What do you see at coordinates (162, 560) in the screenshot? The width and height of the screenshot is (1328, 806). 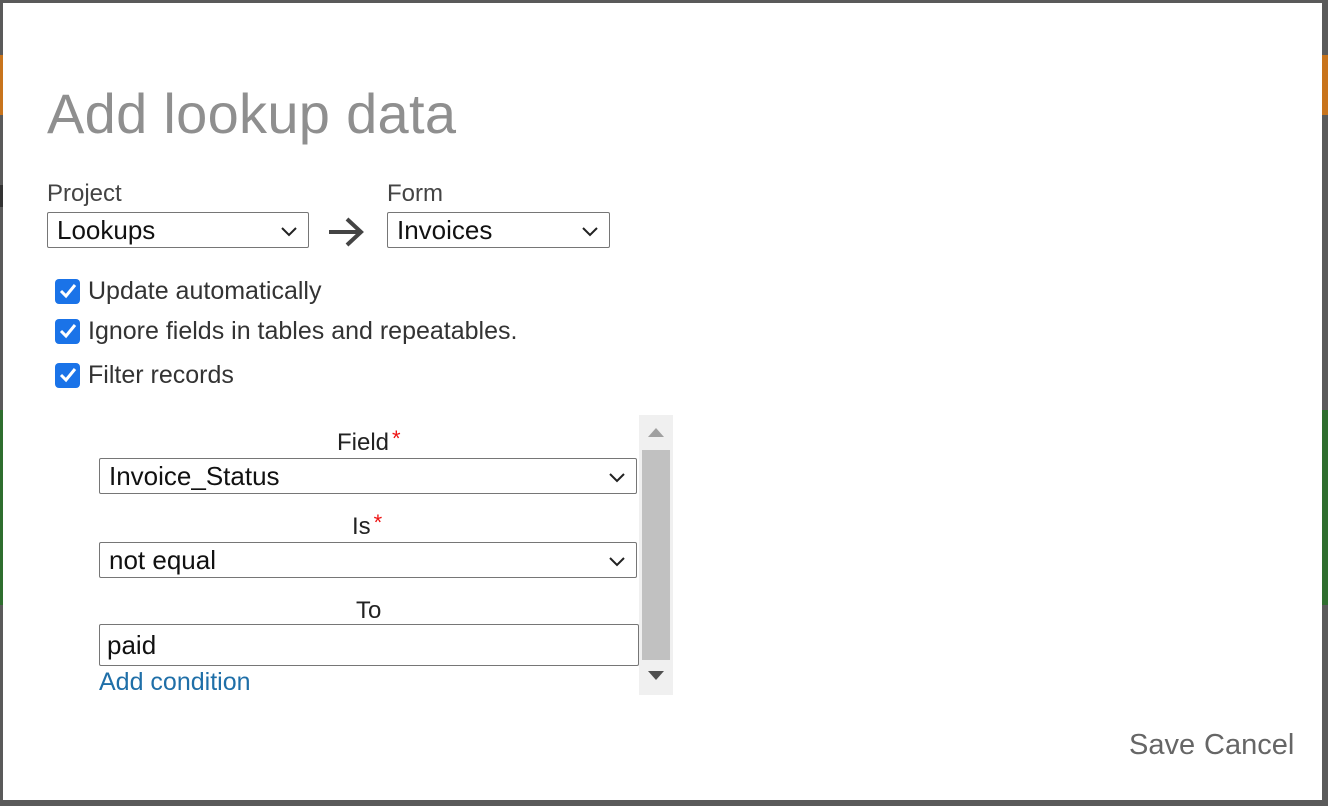 I see `operator-select-value: not equal` at bounding box center [162, 560].